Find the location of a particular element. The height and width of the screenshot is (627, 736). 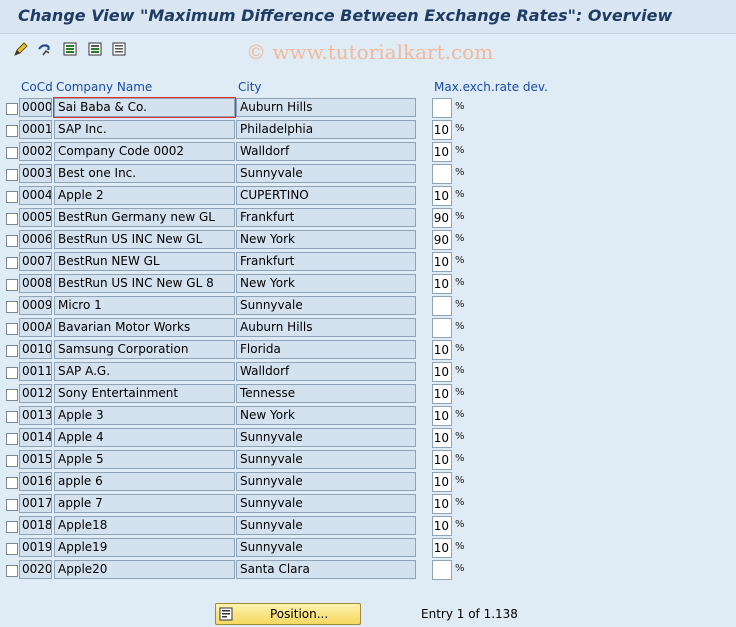

company-name-cell: Sony Entertainment is located at coordinates (144, 393).